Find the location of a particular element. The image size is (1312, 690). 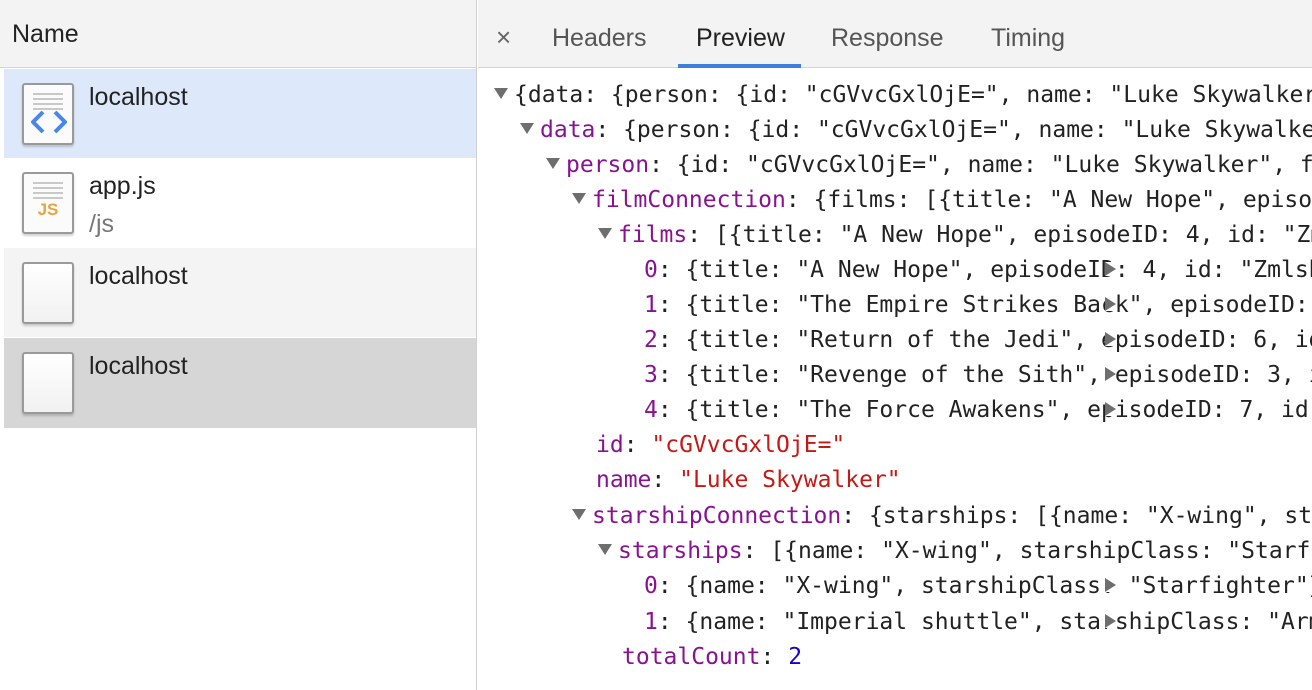

tree-leaf-name: name: "Luke Skywalker" is located at coordinates (748, 480).